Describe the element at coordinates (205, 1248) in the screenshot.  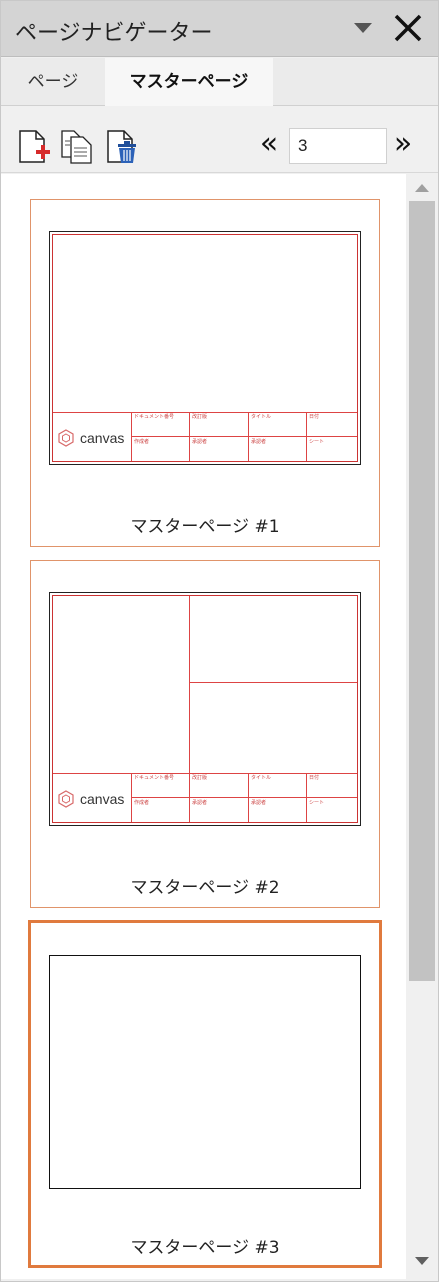
I see `master-page-label: マスターページ #3` at that location.